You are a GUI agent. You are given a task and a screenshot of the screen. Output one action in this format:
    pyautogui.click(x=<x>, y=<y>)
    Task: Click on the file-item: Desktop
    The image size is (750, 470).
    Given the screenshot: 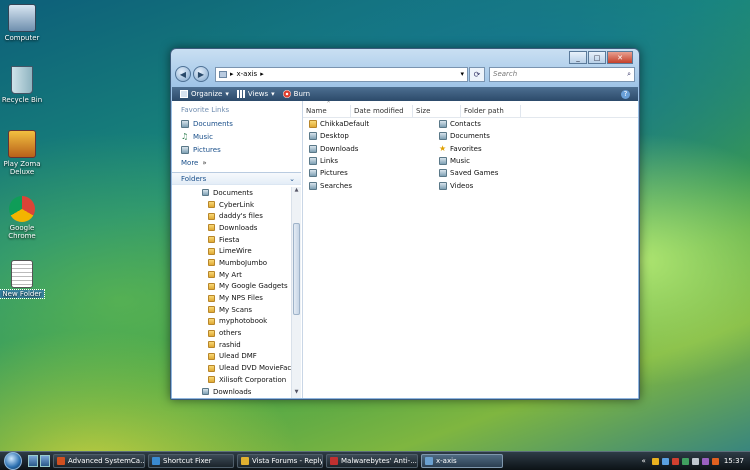 What is the action you would take?
    pyautogui.click(x=339, y=136)
    